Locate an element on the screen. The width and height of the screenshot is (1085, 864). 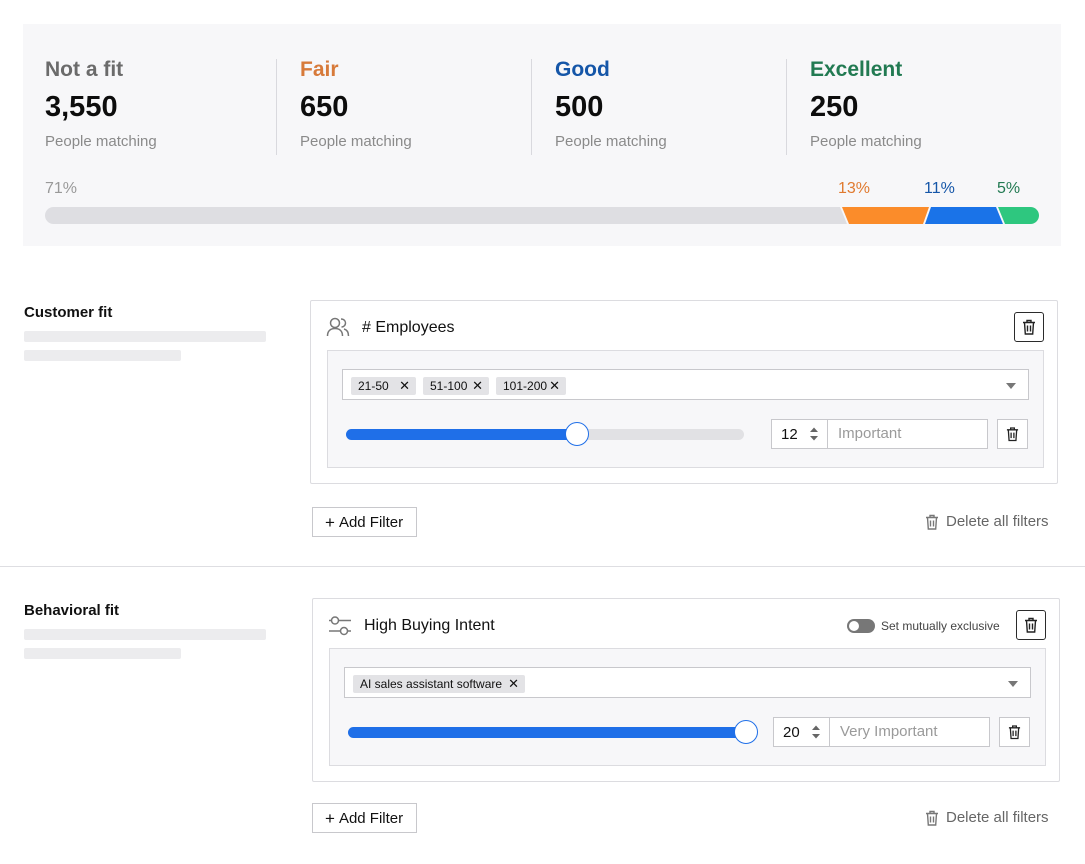
weight-value: 12 is located at coordinates (789, 434).